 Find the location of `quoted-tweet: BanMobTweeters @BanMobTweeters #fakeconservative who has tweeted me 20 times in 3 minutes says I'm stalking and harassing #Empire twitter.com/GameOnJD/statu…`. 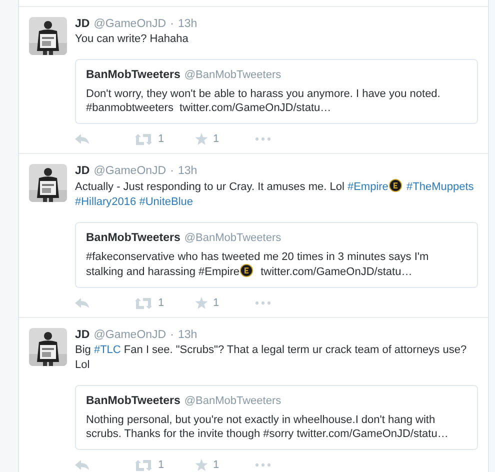

quoted-tweet: BanMobTweeters @BanMobTweeters #fakeconservative who has tweeted me 20 times in 3 minutes says I'm stalking and harassing #Empire twitter.com/GameOnJD/statu… is located at coordinates (276, 255).